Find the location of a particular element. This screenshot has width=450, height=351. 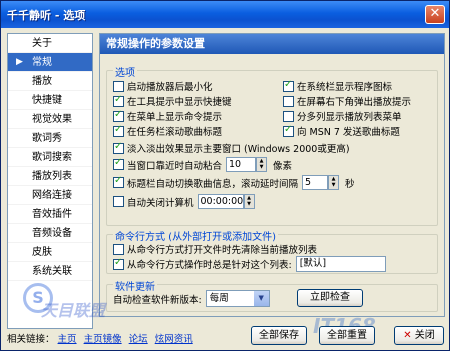

sidebar-item-label: 音频设备 is located at coordinates (52, 233).